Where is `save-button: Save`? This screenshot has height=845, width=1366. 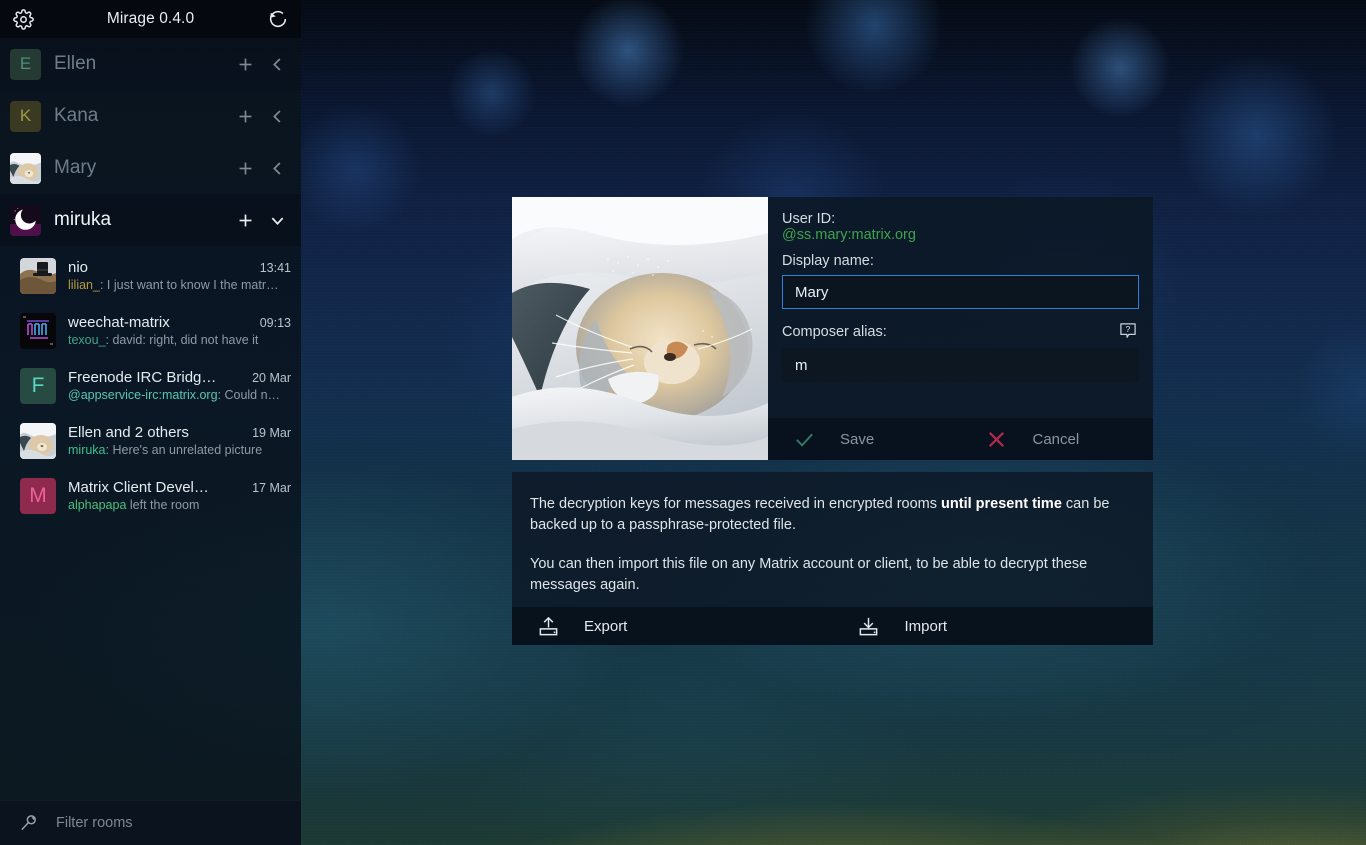
save-button: Save is located at coordinates (864, 439).